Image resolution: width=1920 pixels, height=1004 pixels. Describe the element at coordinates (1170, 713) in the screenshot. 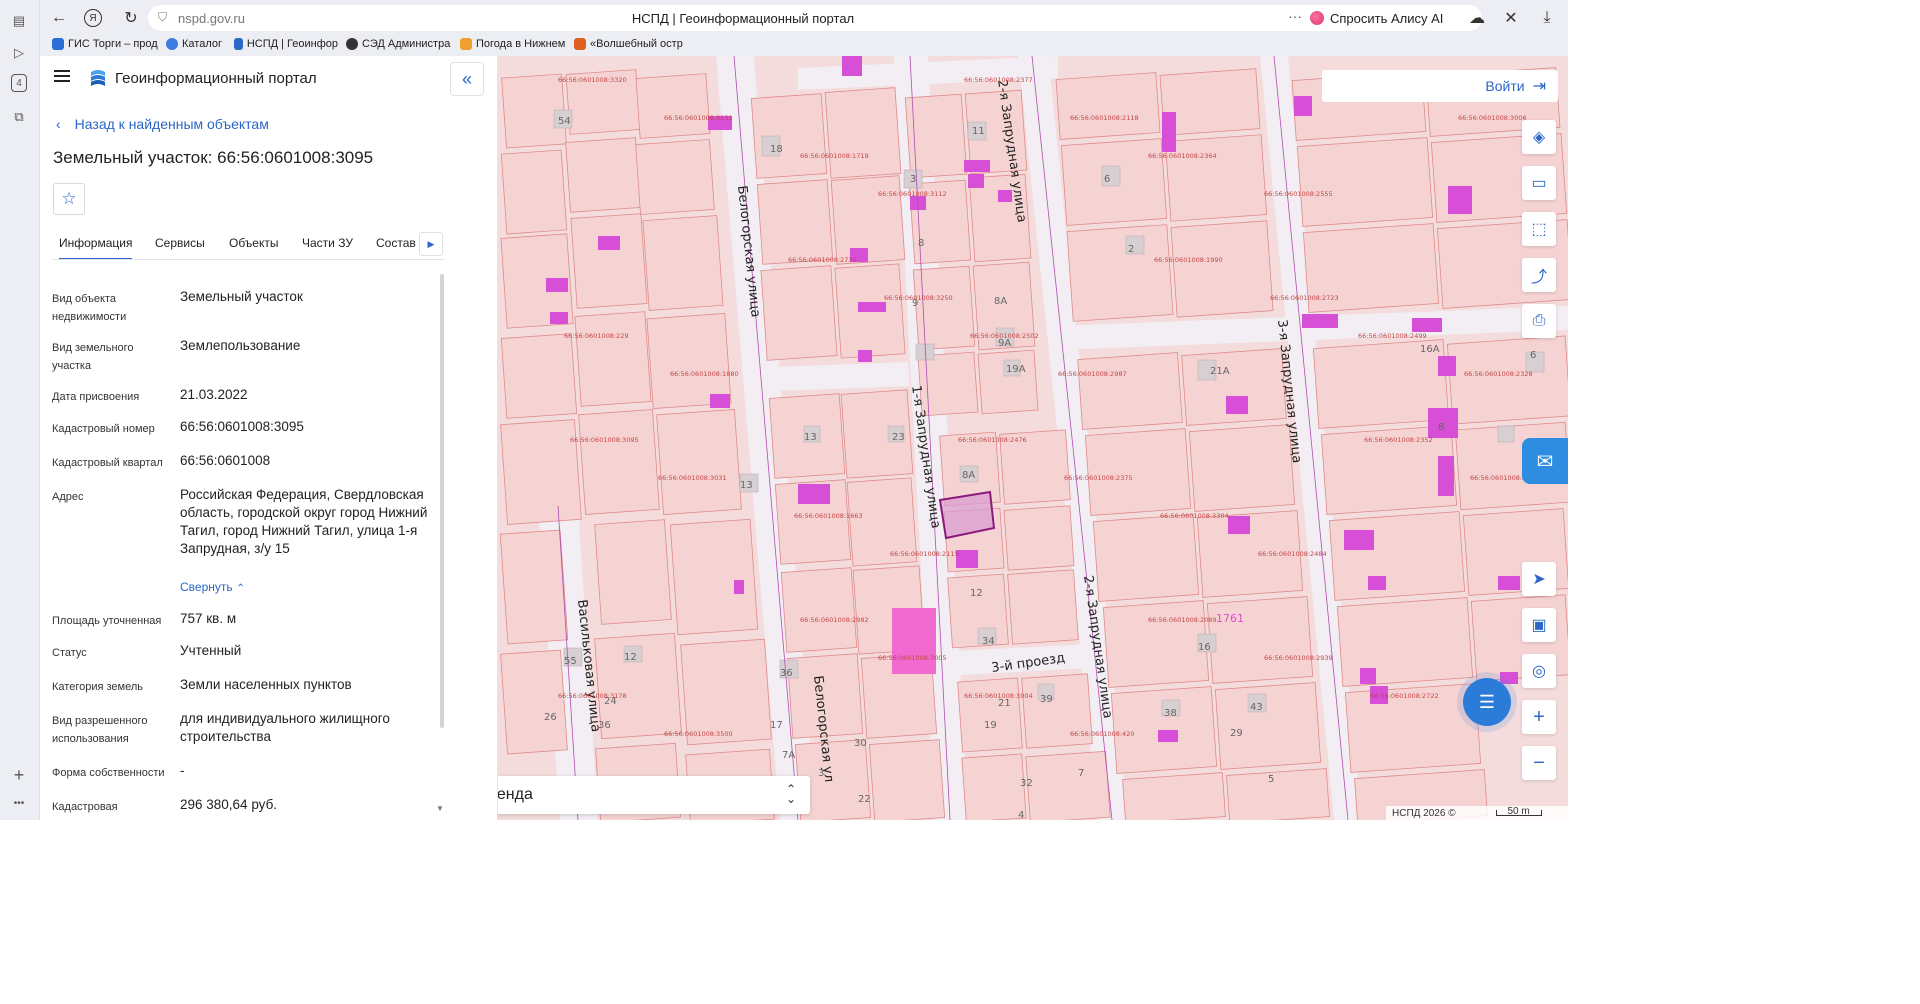

I see `house-number: 38` at that location.